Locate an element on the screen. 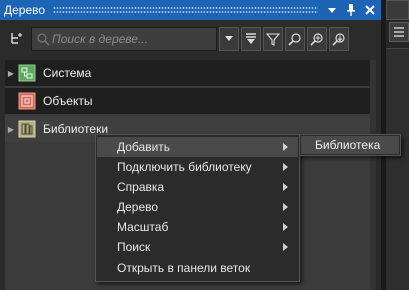 This screenshot has height=290, width=409. tree-item-label: Объекты is located at coordinates (68, 101).